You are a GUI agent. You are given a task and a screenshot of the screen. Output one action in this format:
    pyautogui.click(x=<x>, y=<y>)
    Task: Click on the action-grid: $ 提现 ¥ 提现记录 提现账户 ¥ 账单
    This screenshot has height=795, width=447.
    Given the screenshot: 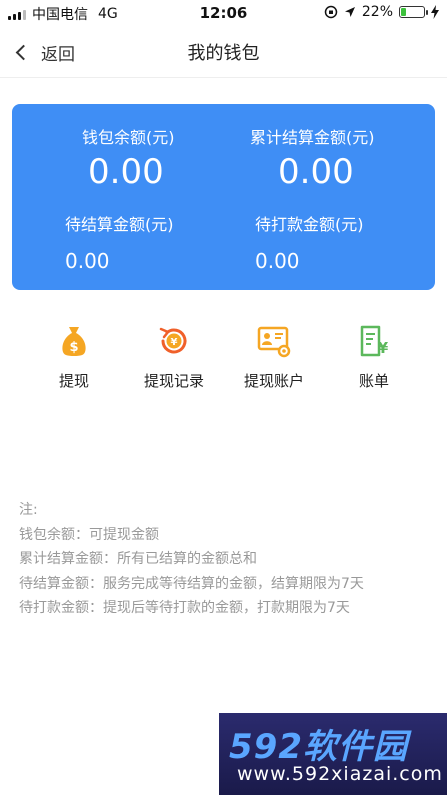 What is the action you would take?
    pyautogui.click(x=223, y=364)
    